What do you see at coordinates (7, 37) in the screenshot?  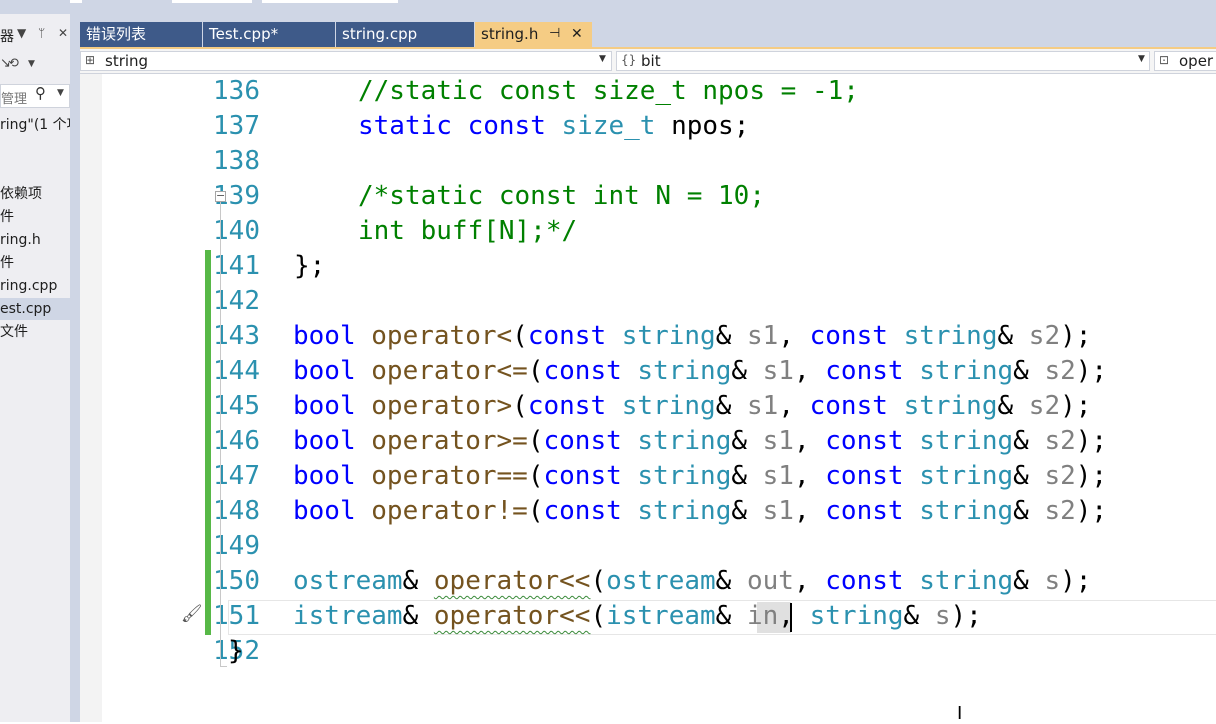 I see `solution-explorer-title: 器` at bounding box center [7, 37].